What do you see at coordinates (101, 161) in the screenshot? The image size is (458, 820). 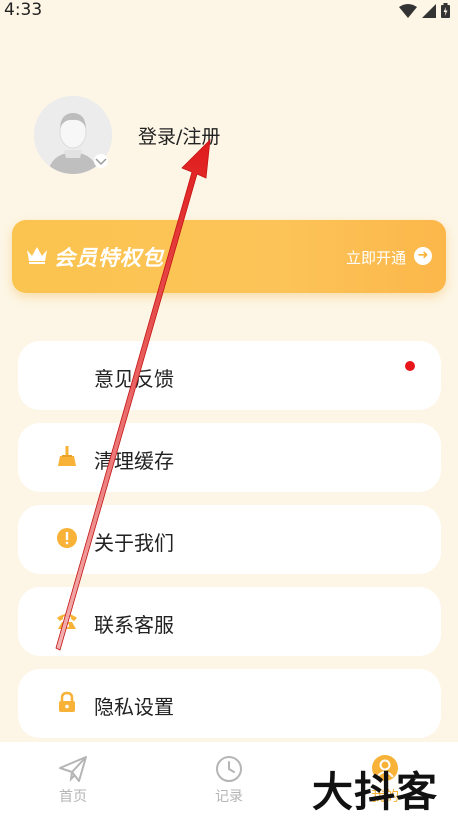 I see `chevron-down-icon` at bounding box center [101, 161].